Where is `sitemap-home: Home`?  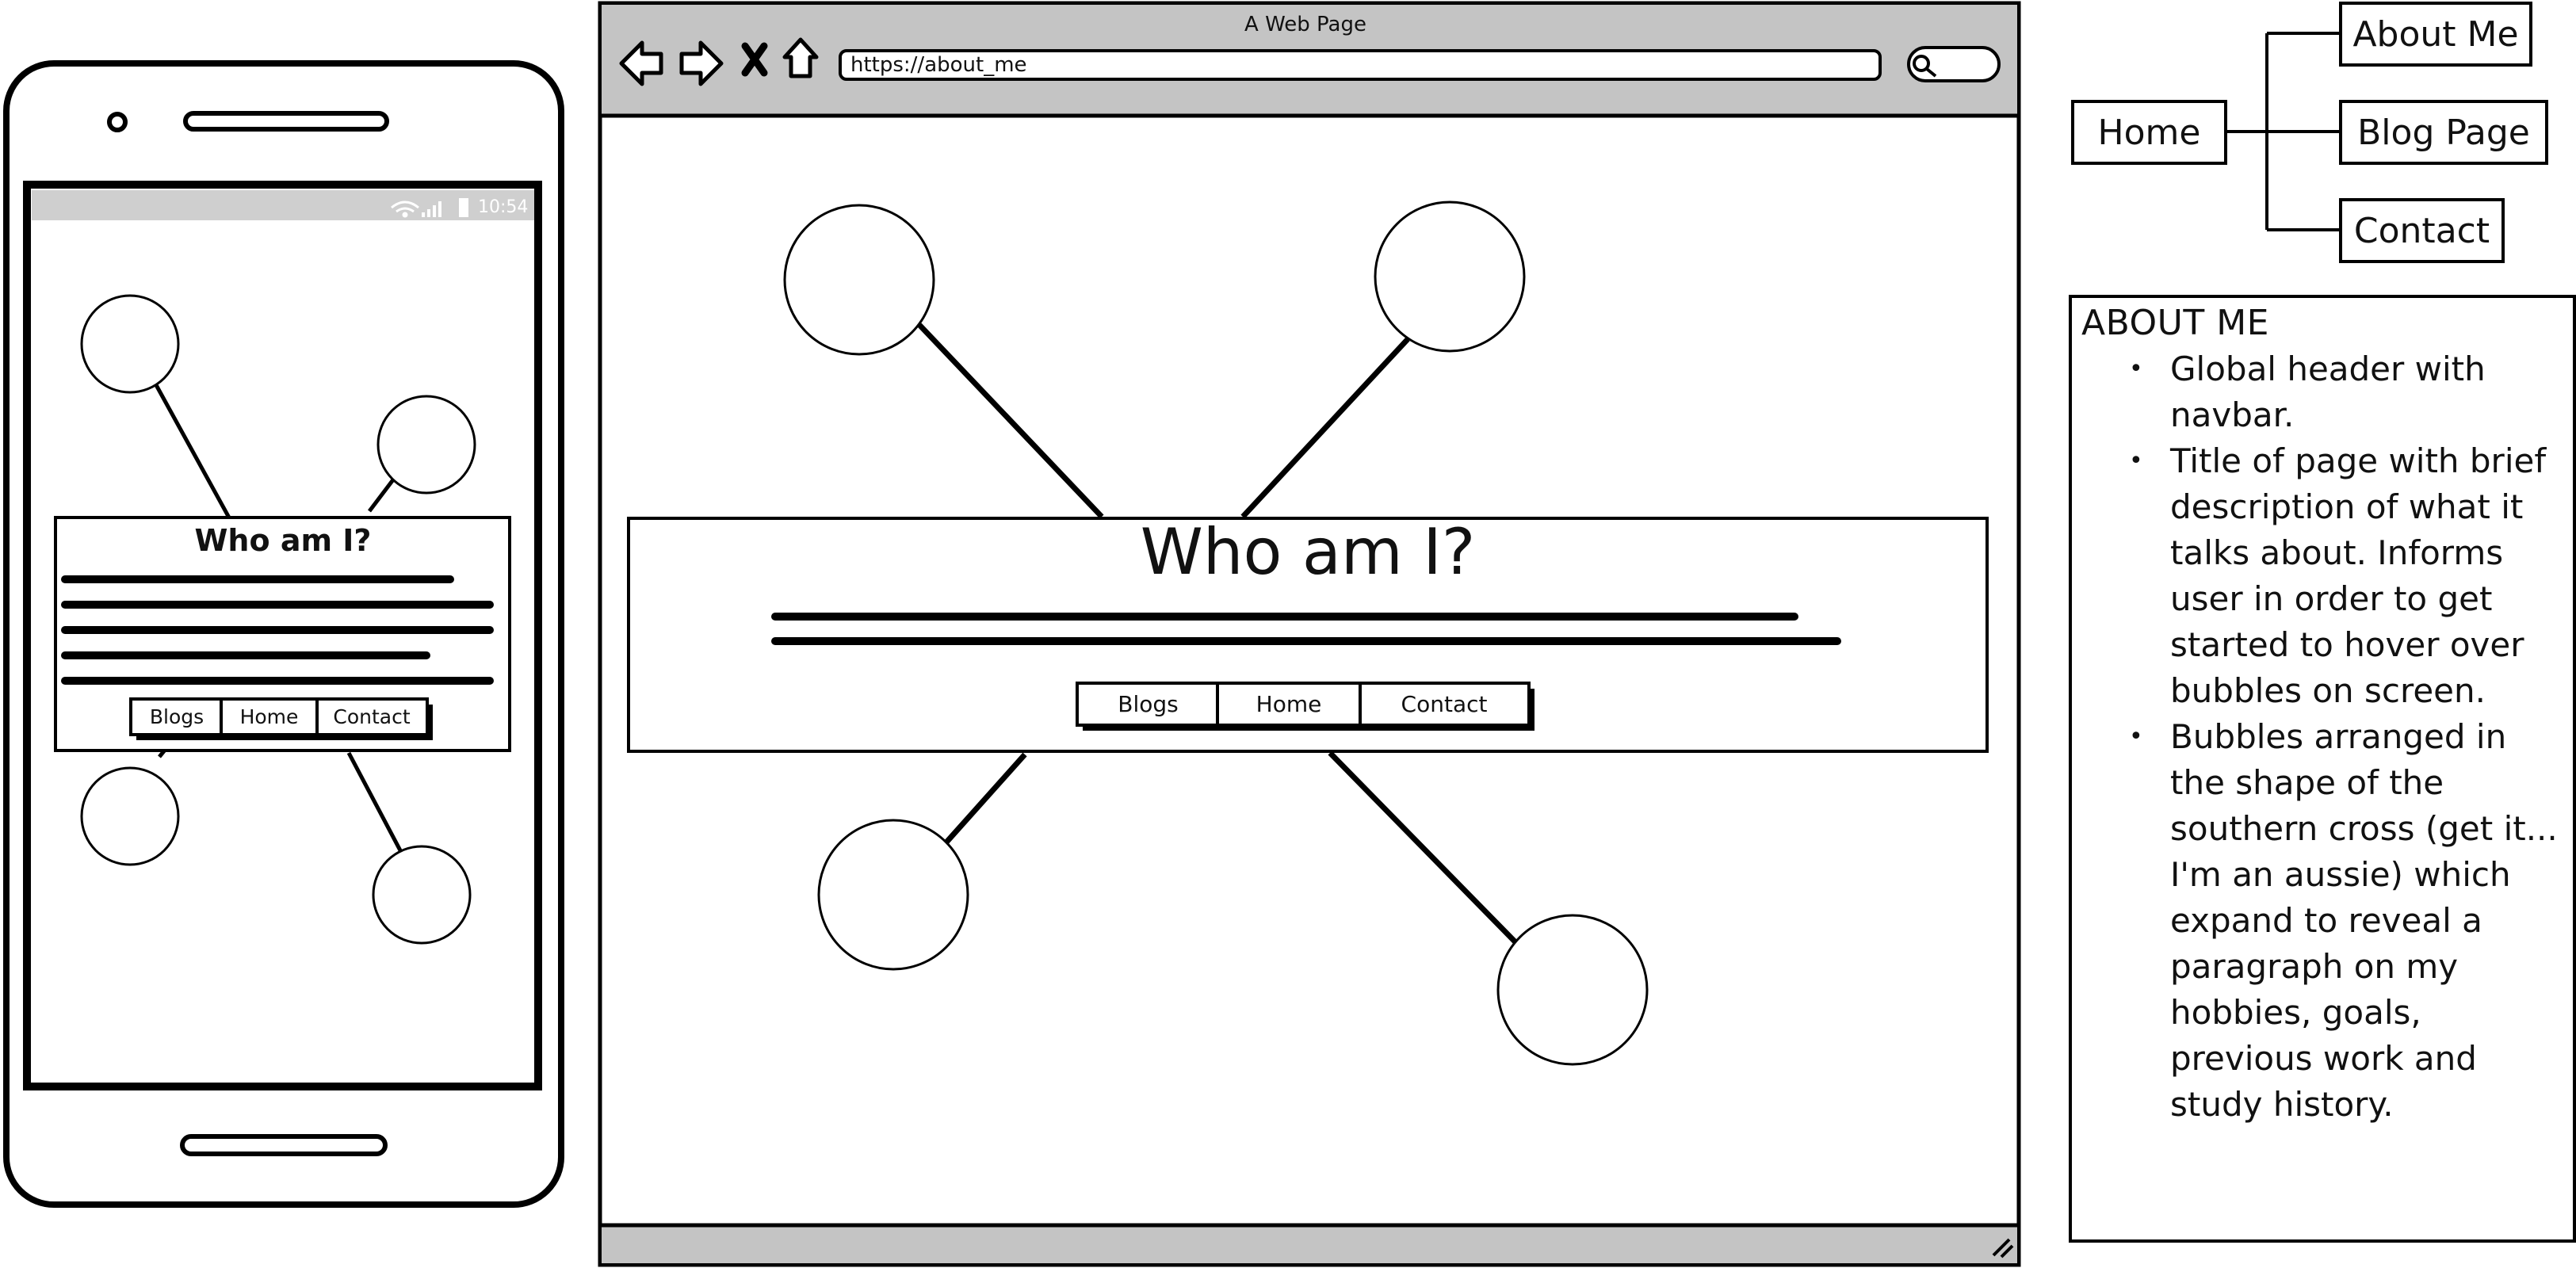 sitemap-home: Home is located at coordinates (2149, 132).